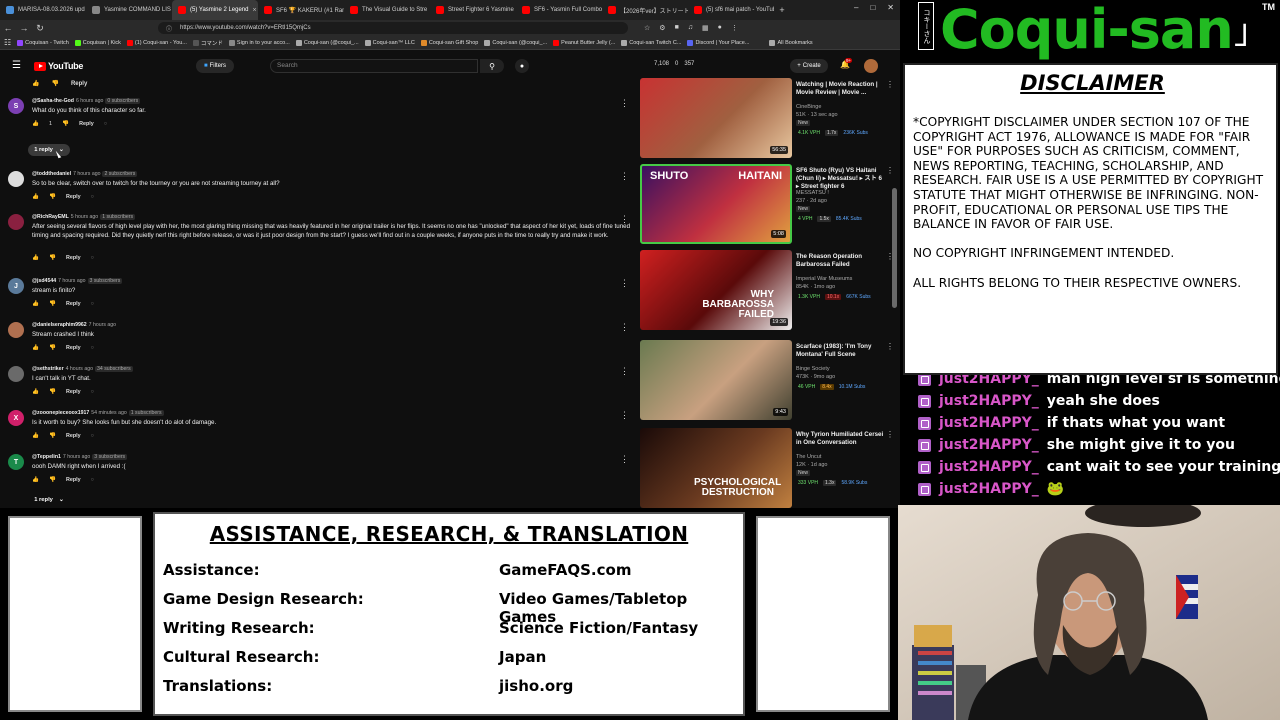 The image size is (1280, 720). Describe the element at coordinates (53, 101) in the screenshot. I see `comment-author: @Sasha-the-God` at that location.